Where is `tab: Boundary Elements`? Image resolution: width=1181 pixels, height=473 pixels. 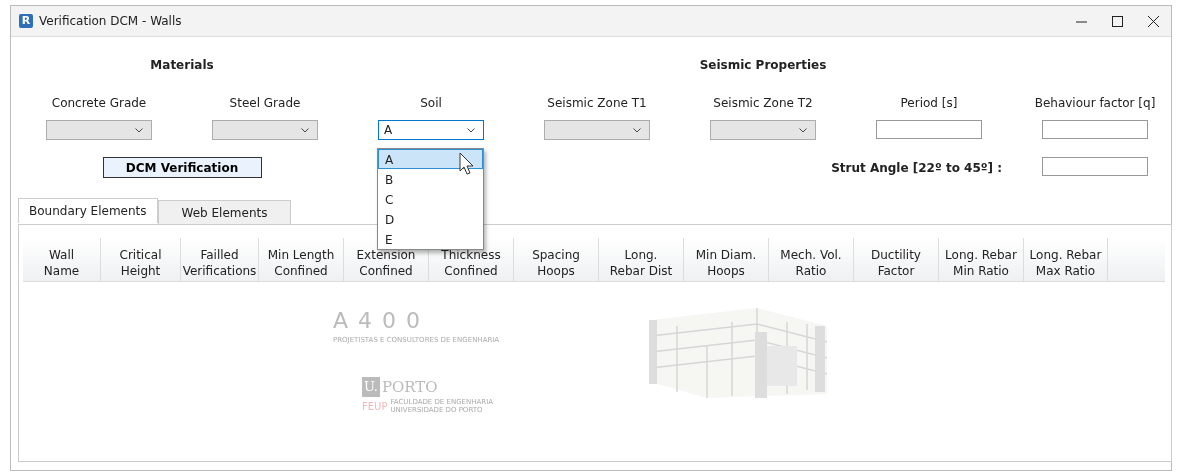 tab: Boundary Elements is located at coordinates (88, 210).